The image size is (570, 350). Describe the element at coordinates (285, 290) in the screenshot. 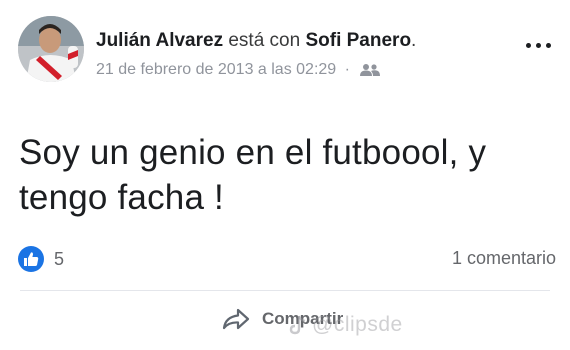

I see `action-divider` at that location.